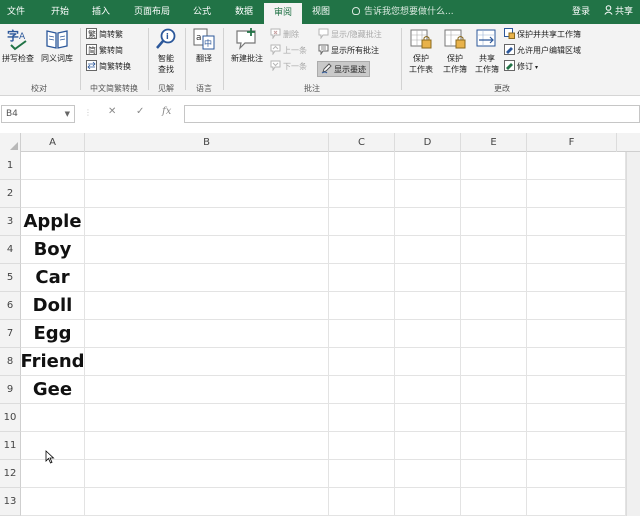  What do you see at coordinates (10, 418) in the screenshot?
I see `row-header-10: 10` at bounding box center [10, 418].